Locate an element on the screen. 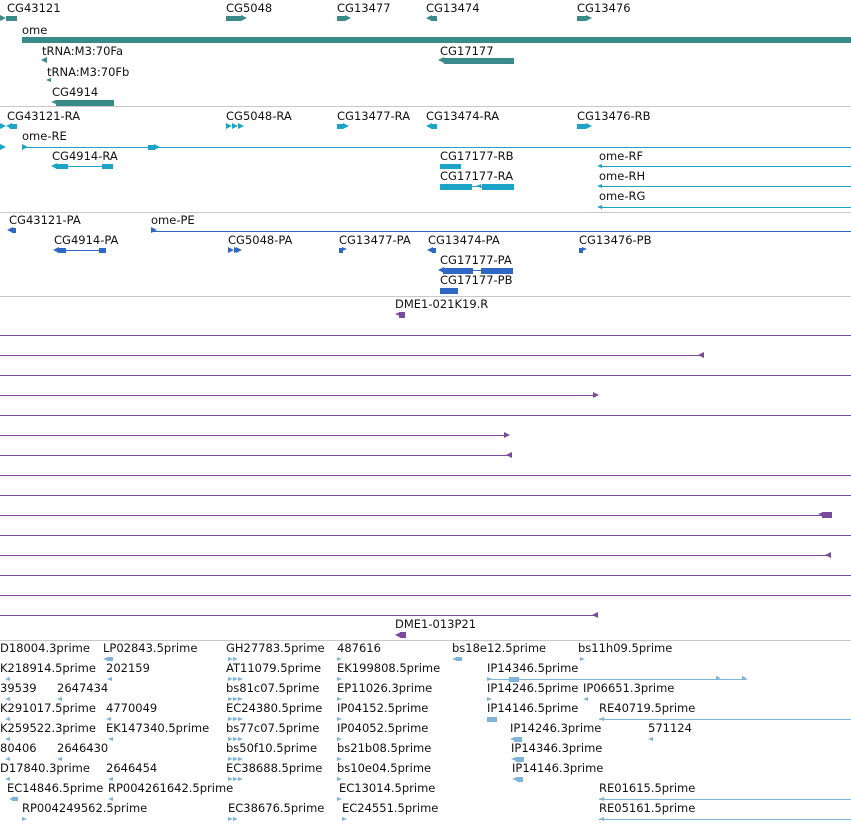 Image resolution: width=851 pixels, height=824 pixels. feature-label: bs11h09.5prime is located at coordinates (625, 648).